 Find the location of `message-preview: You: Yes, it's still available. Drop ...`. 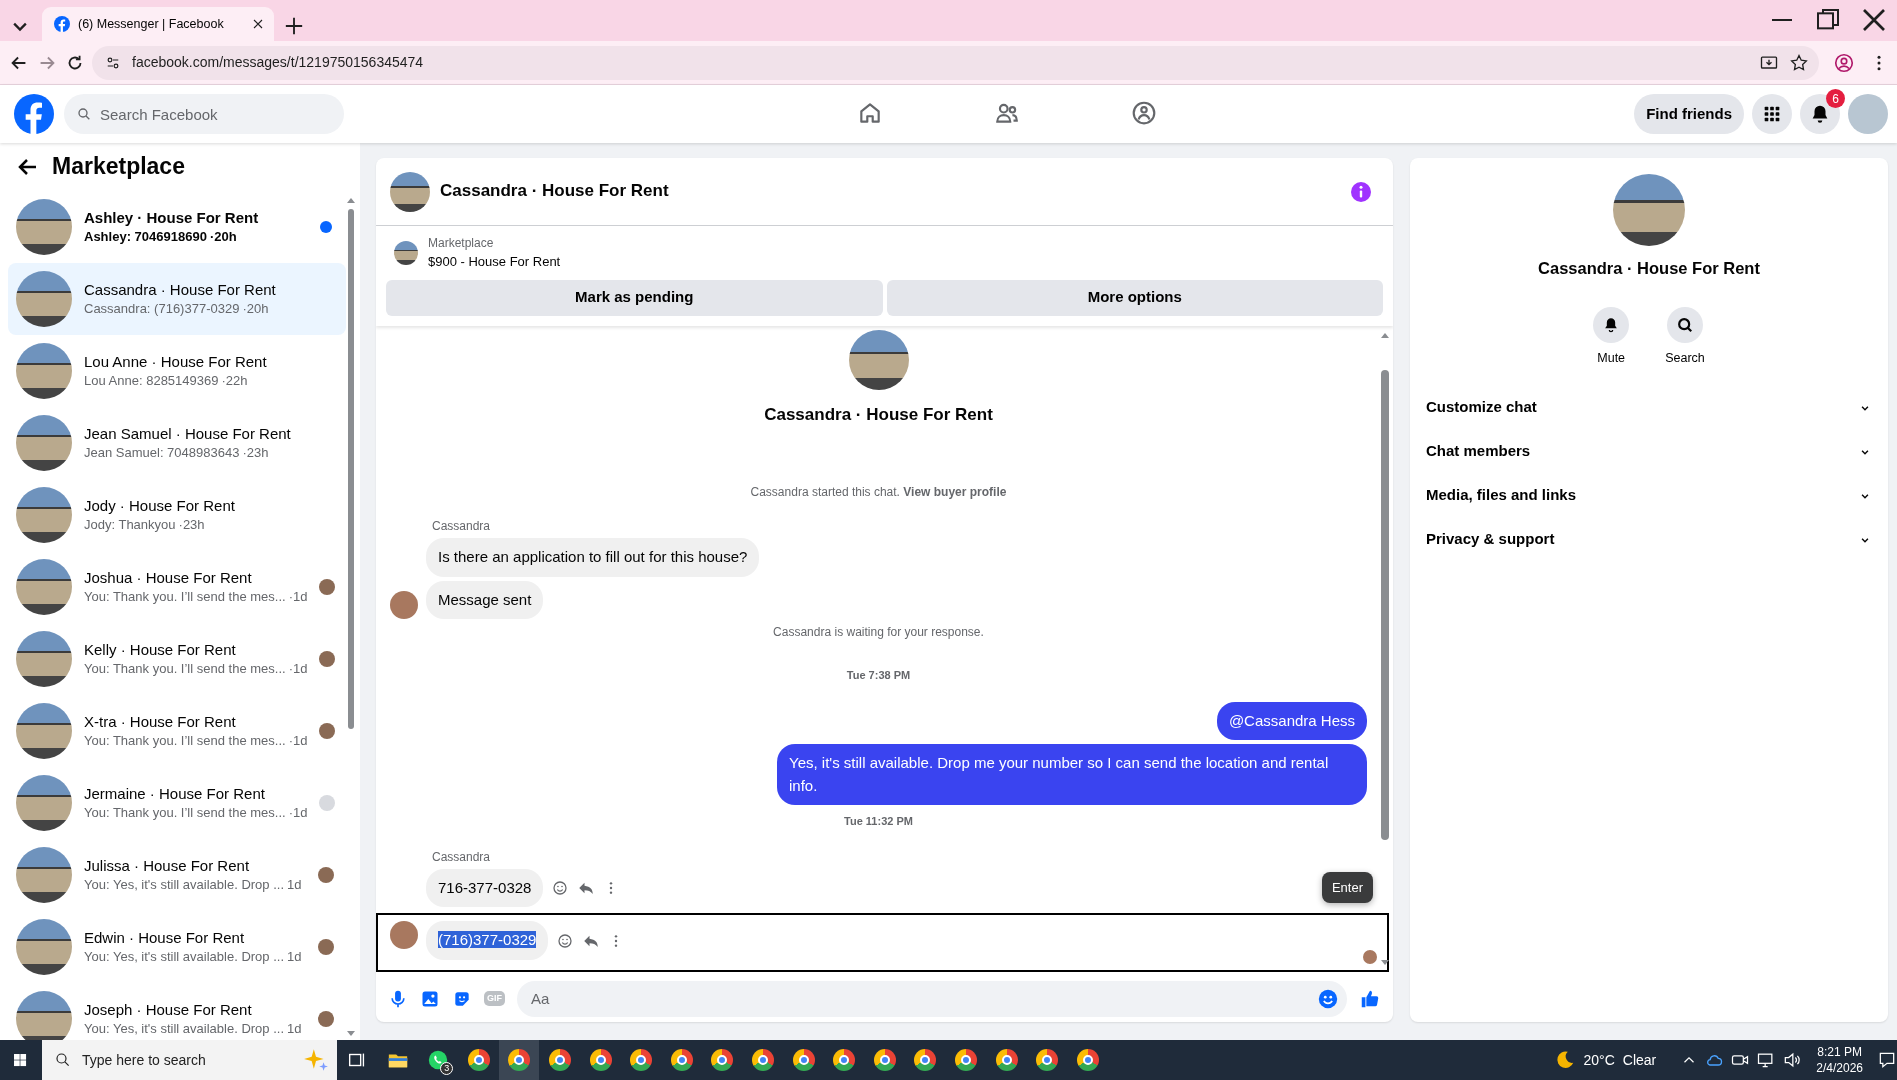

message-preview: You: Yes, it's still available. Drop ... is located at coordinates (184, 1028).